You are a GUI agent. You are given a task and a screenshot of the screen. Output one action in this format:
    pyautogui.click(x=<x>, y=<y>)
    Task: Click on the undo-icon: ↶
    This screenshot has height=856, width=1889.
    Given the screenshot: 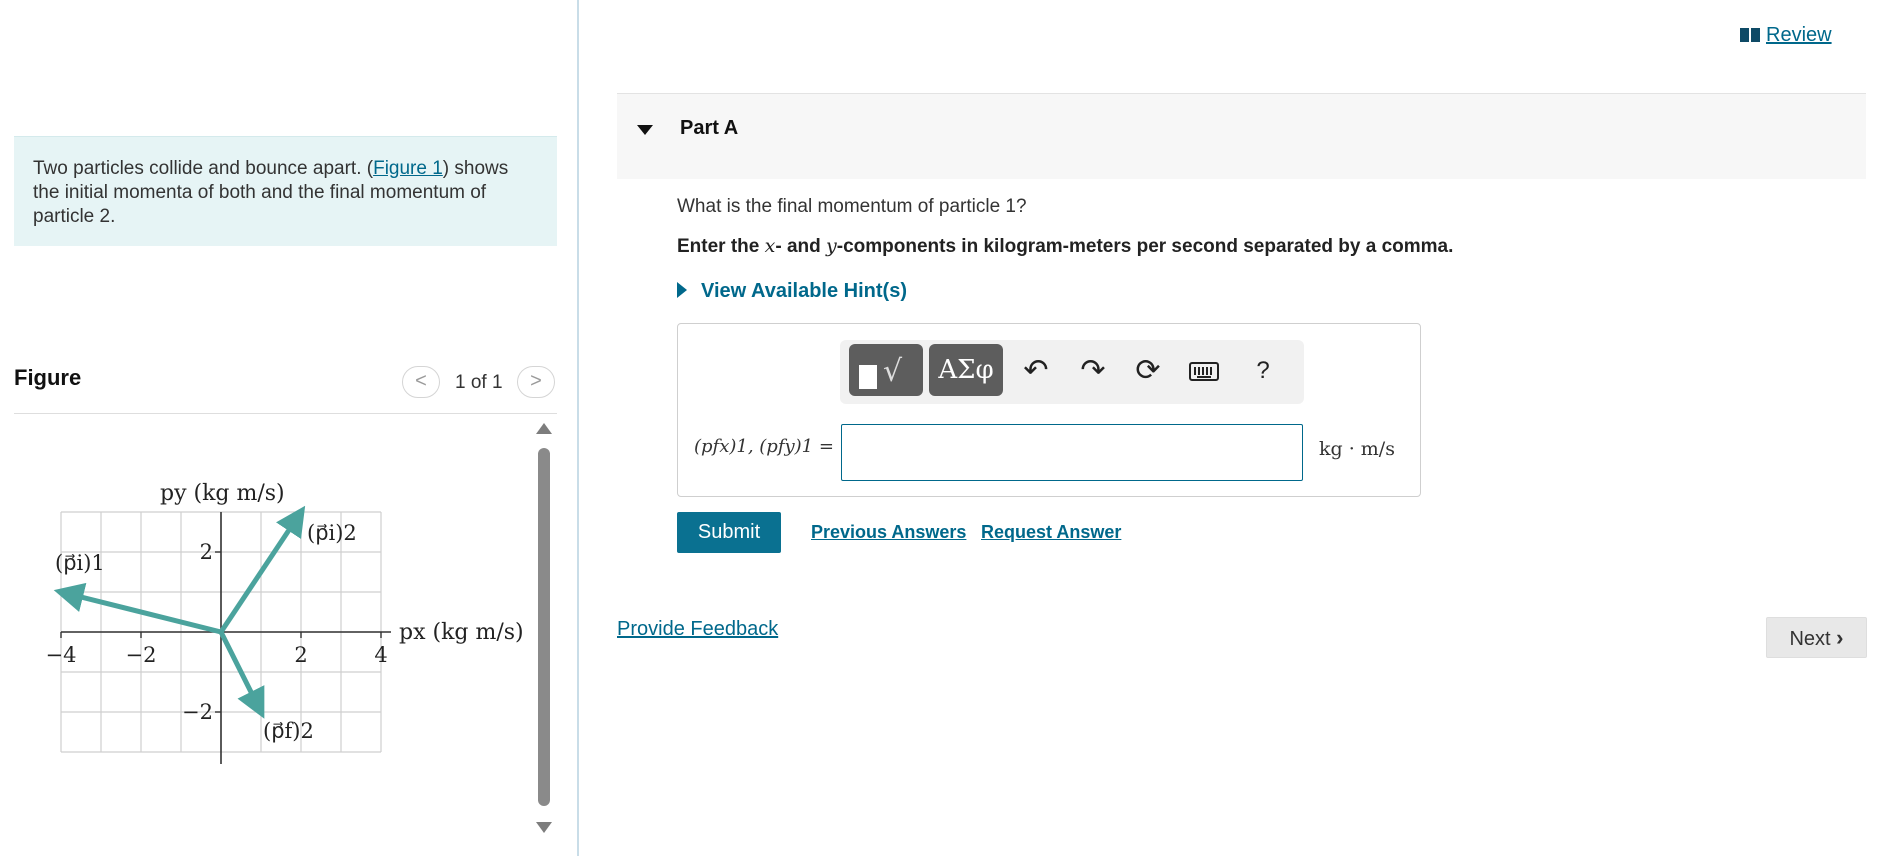 What is the action you would take?
    pyautogui.click(x=1036, y=372)
    